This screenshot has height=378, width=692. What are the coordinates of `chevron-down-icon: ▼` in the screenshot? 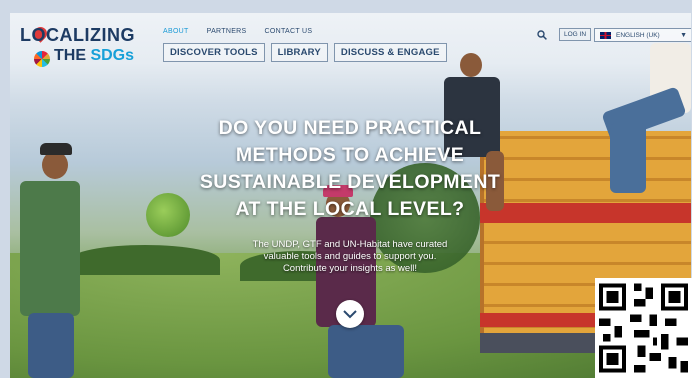 It's located at (683, 35).